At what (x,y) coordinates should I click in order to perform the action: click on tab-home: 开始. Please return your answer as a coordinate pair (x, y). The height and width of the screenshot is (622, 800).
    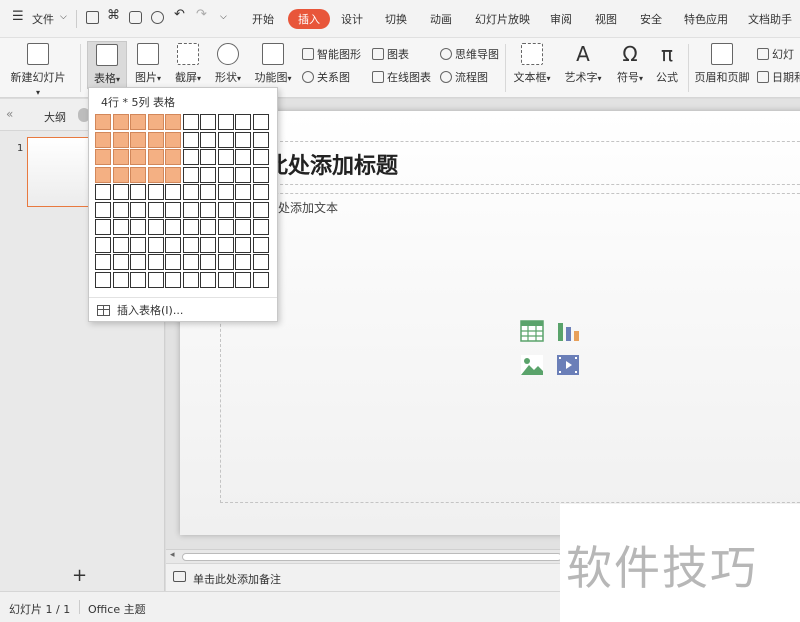
    Looking at the image, I should click on (263, 19).